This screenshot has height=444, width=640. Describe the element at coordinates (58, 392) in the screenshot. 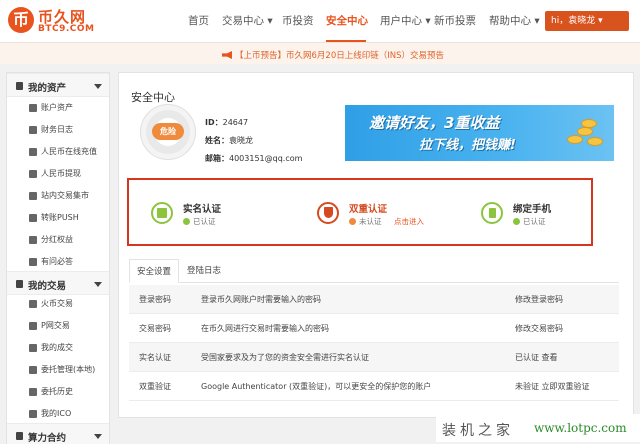

I see `sidebar-item-order-history: 委托历史` at that location.